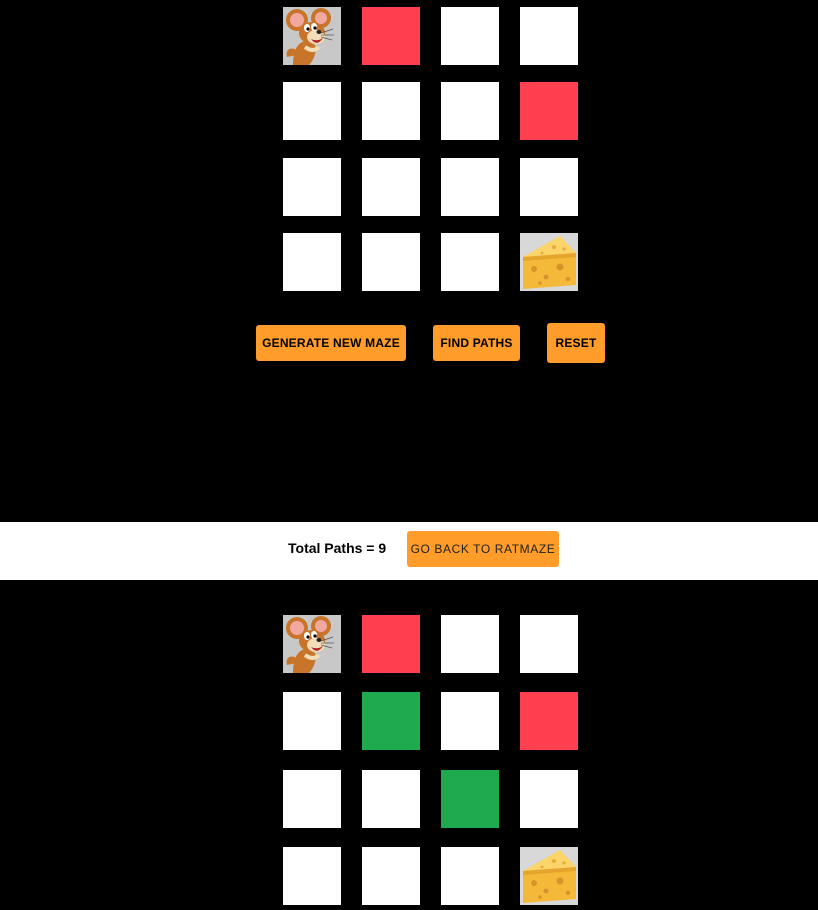 This screenshot has width=818, height=910. Describe the element at coordinates (549, 187) in the screenshot. I see `maze-before-cell-r2c3-open` at that location.